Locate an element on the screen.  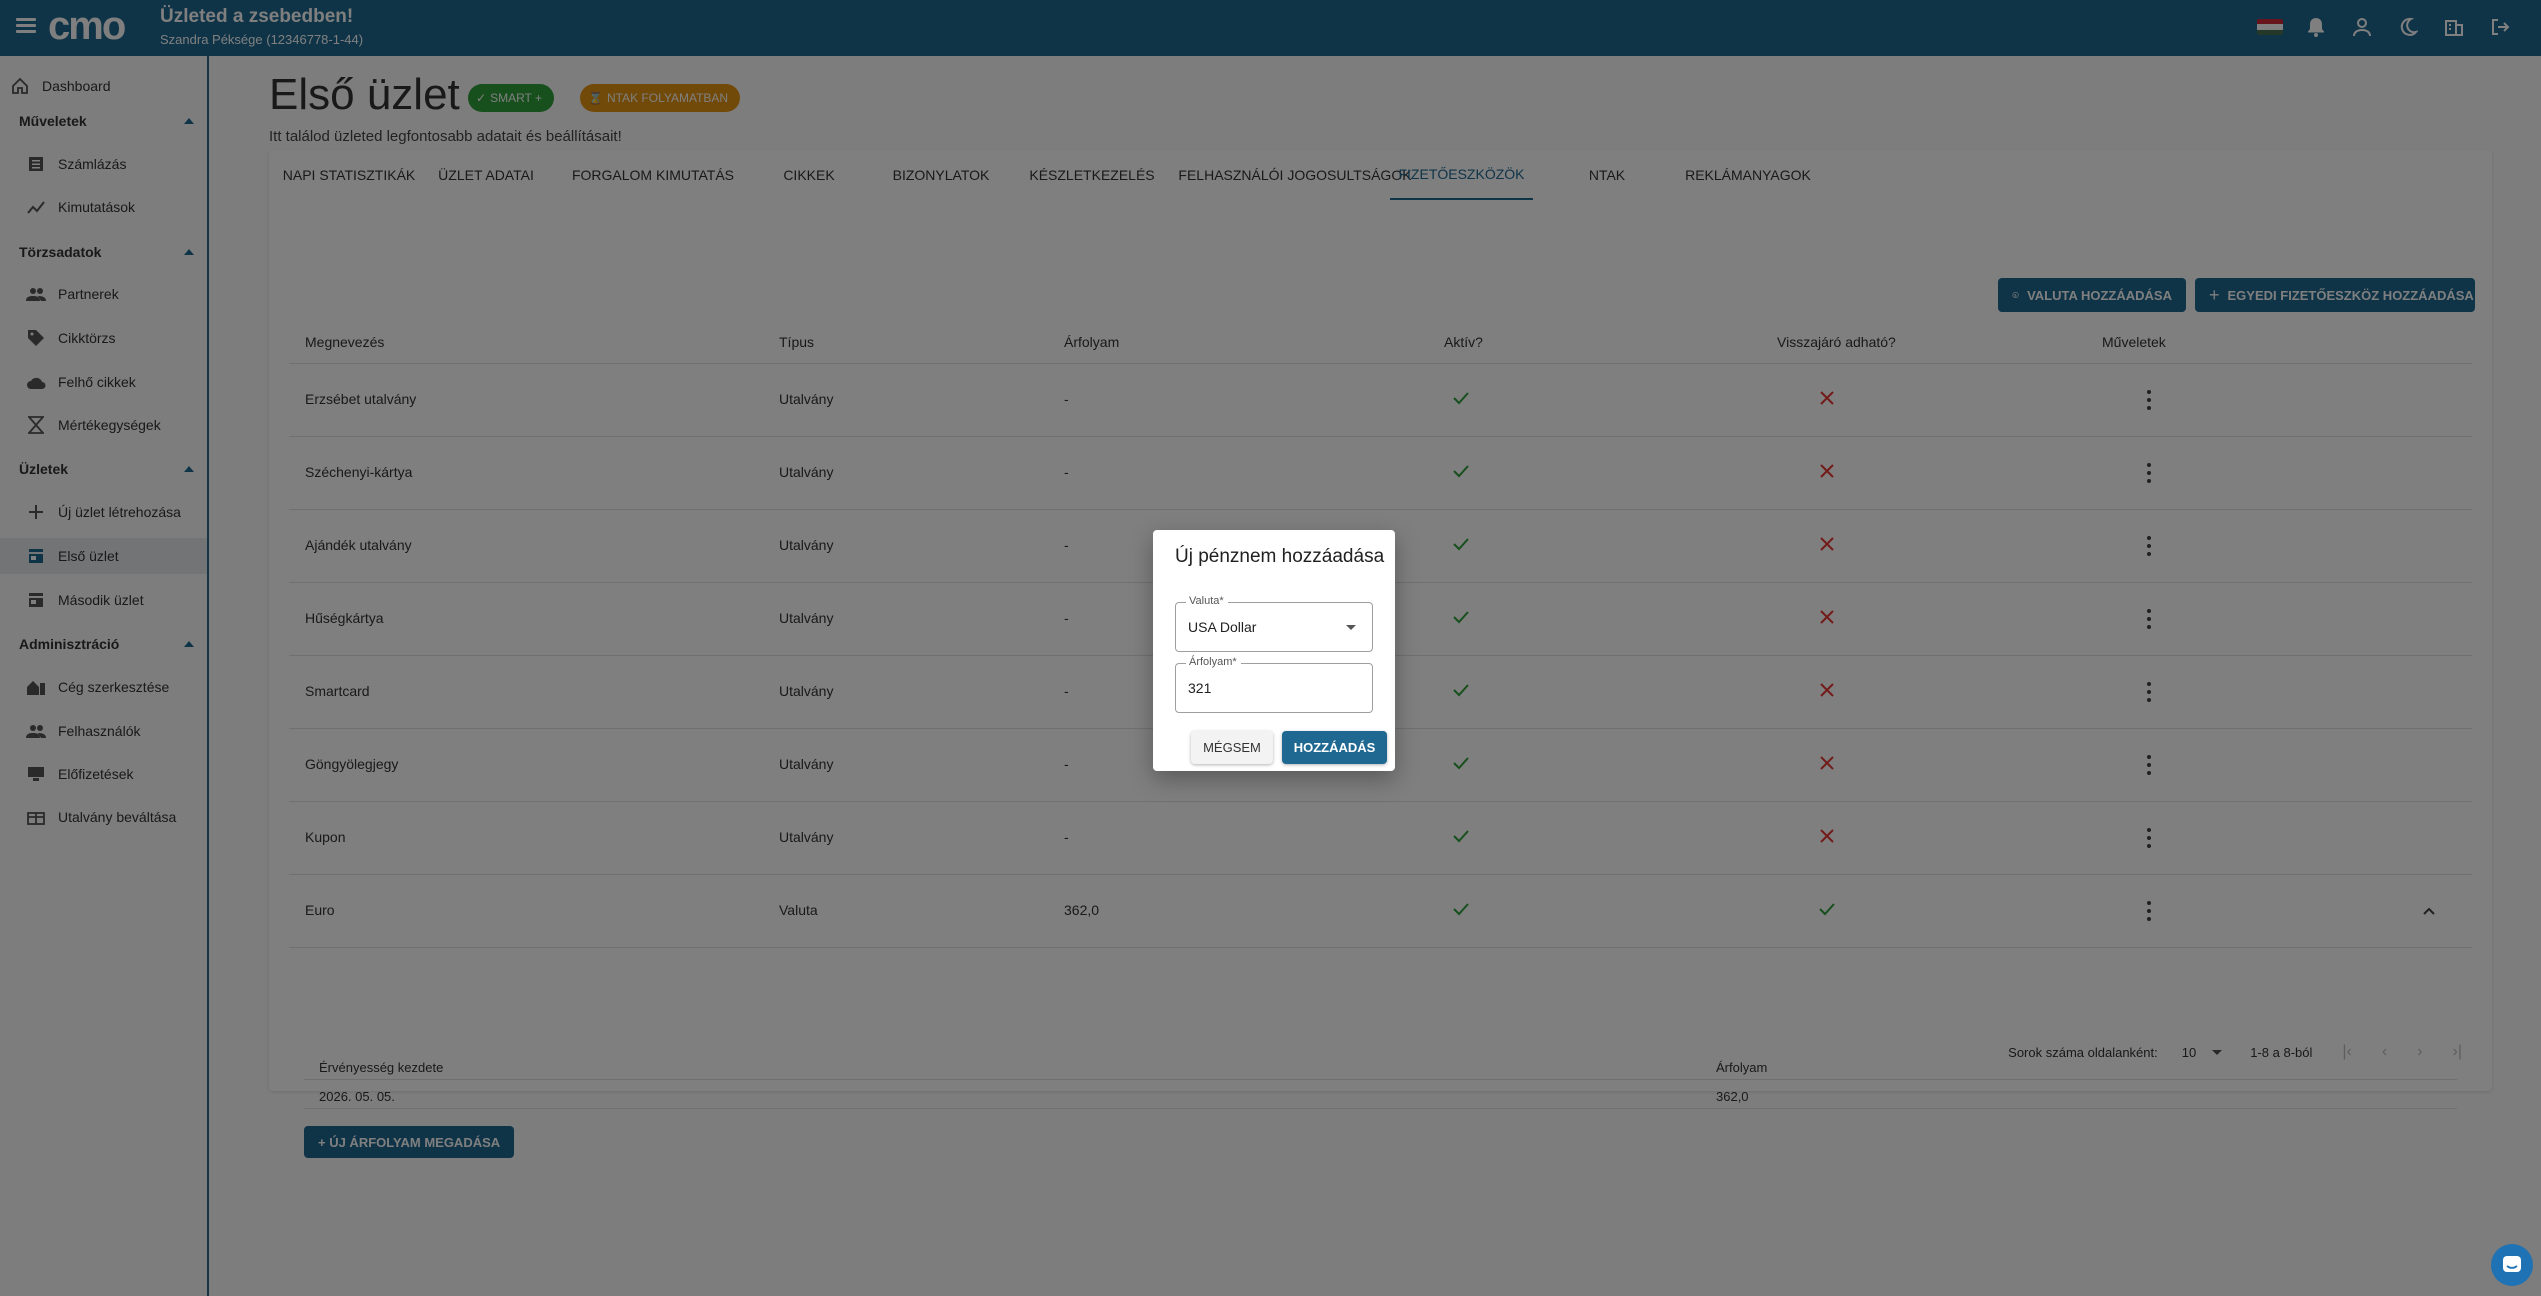
dialog-title: Új pénznem hozzáadása is located at coordinates (1280, 556).